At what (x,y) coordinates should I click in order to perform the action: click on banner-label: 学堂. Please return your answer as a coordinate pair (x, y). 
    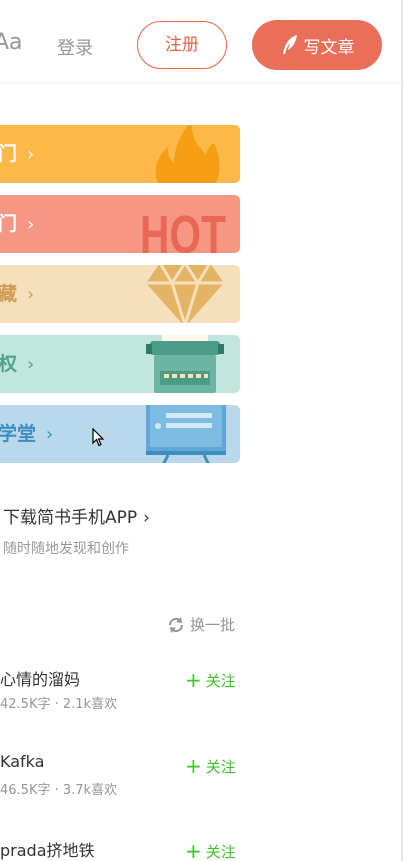
    Looking at the image, I should click on (18, 434).